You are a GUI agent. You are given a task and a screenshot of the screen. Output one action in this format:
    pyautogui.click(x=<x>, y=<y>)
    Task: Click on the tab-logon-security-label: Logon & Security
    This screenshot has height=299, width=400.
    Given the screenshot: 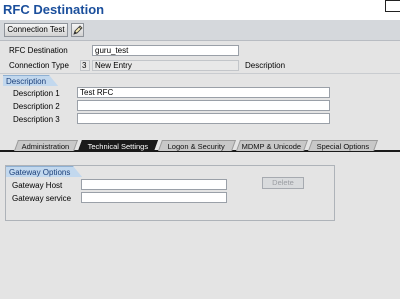 What is the action you would take?
    pyautogui.click(x=197, y=146)
    